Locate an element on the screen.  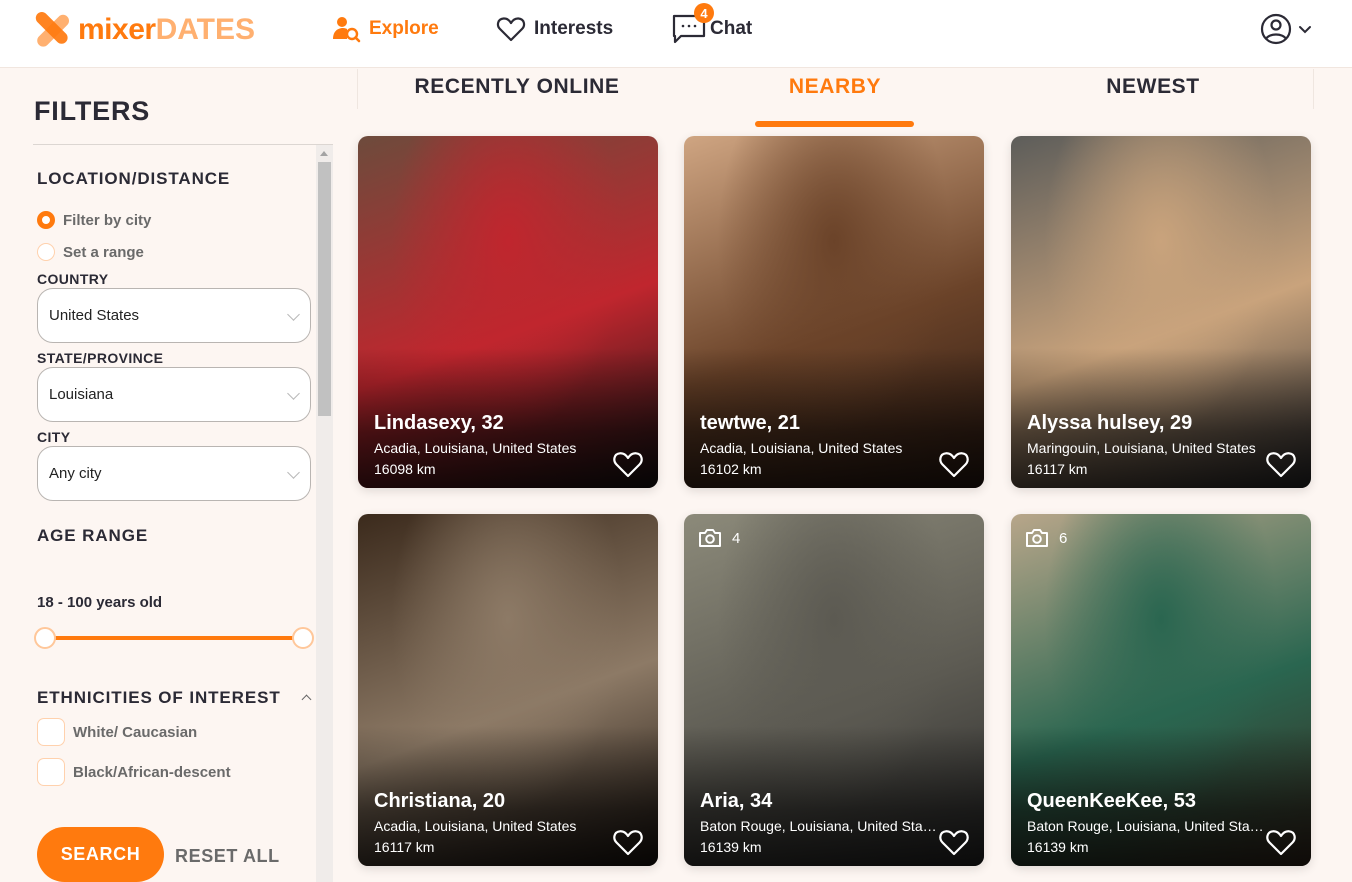
checkbox-black-african: Black/African-descent is located at coordinates (134, 772).